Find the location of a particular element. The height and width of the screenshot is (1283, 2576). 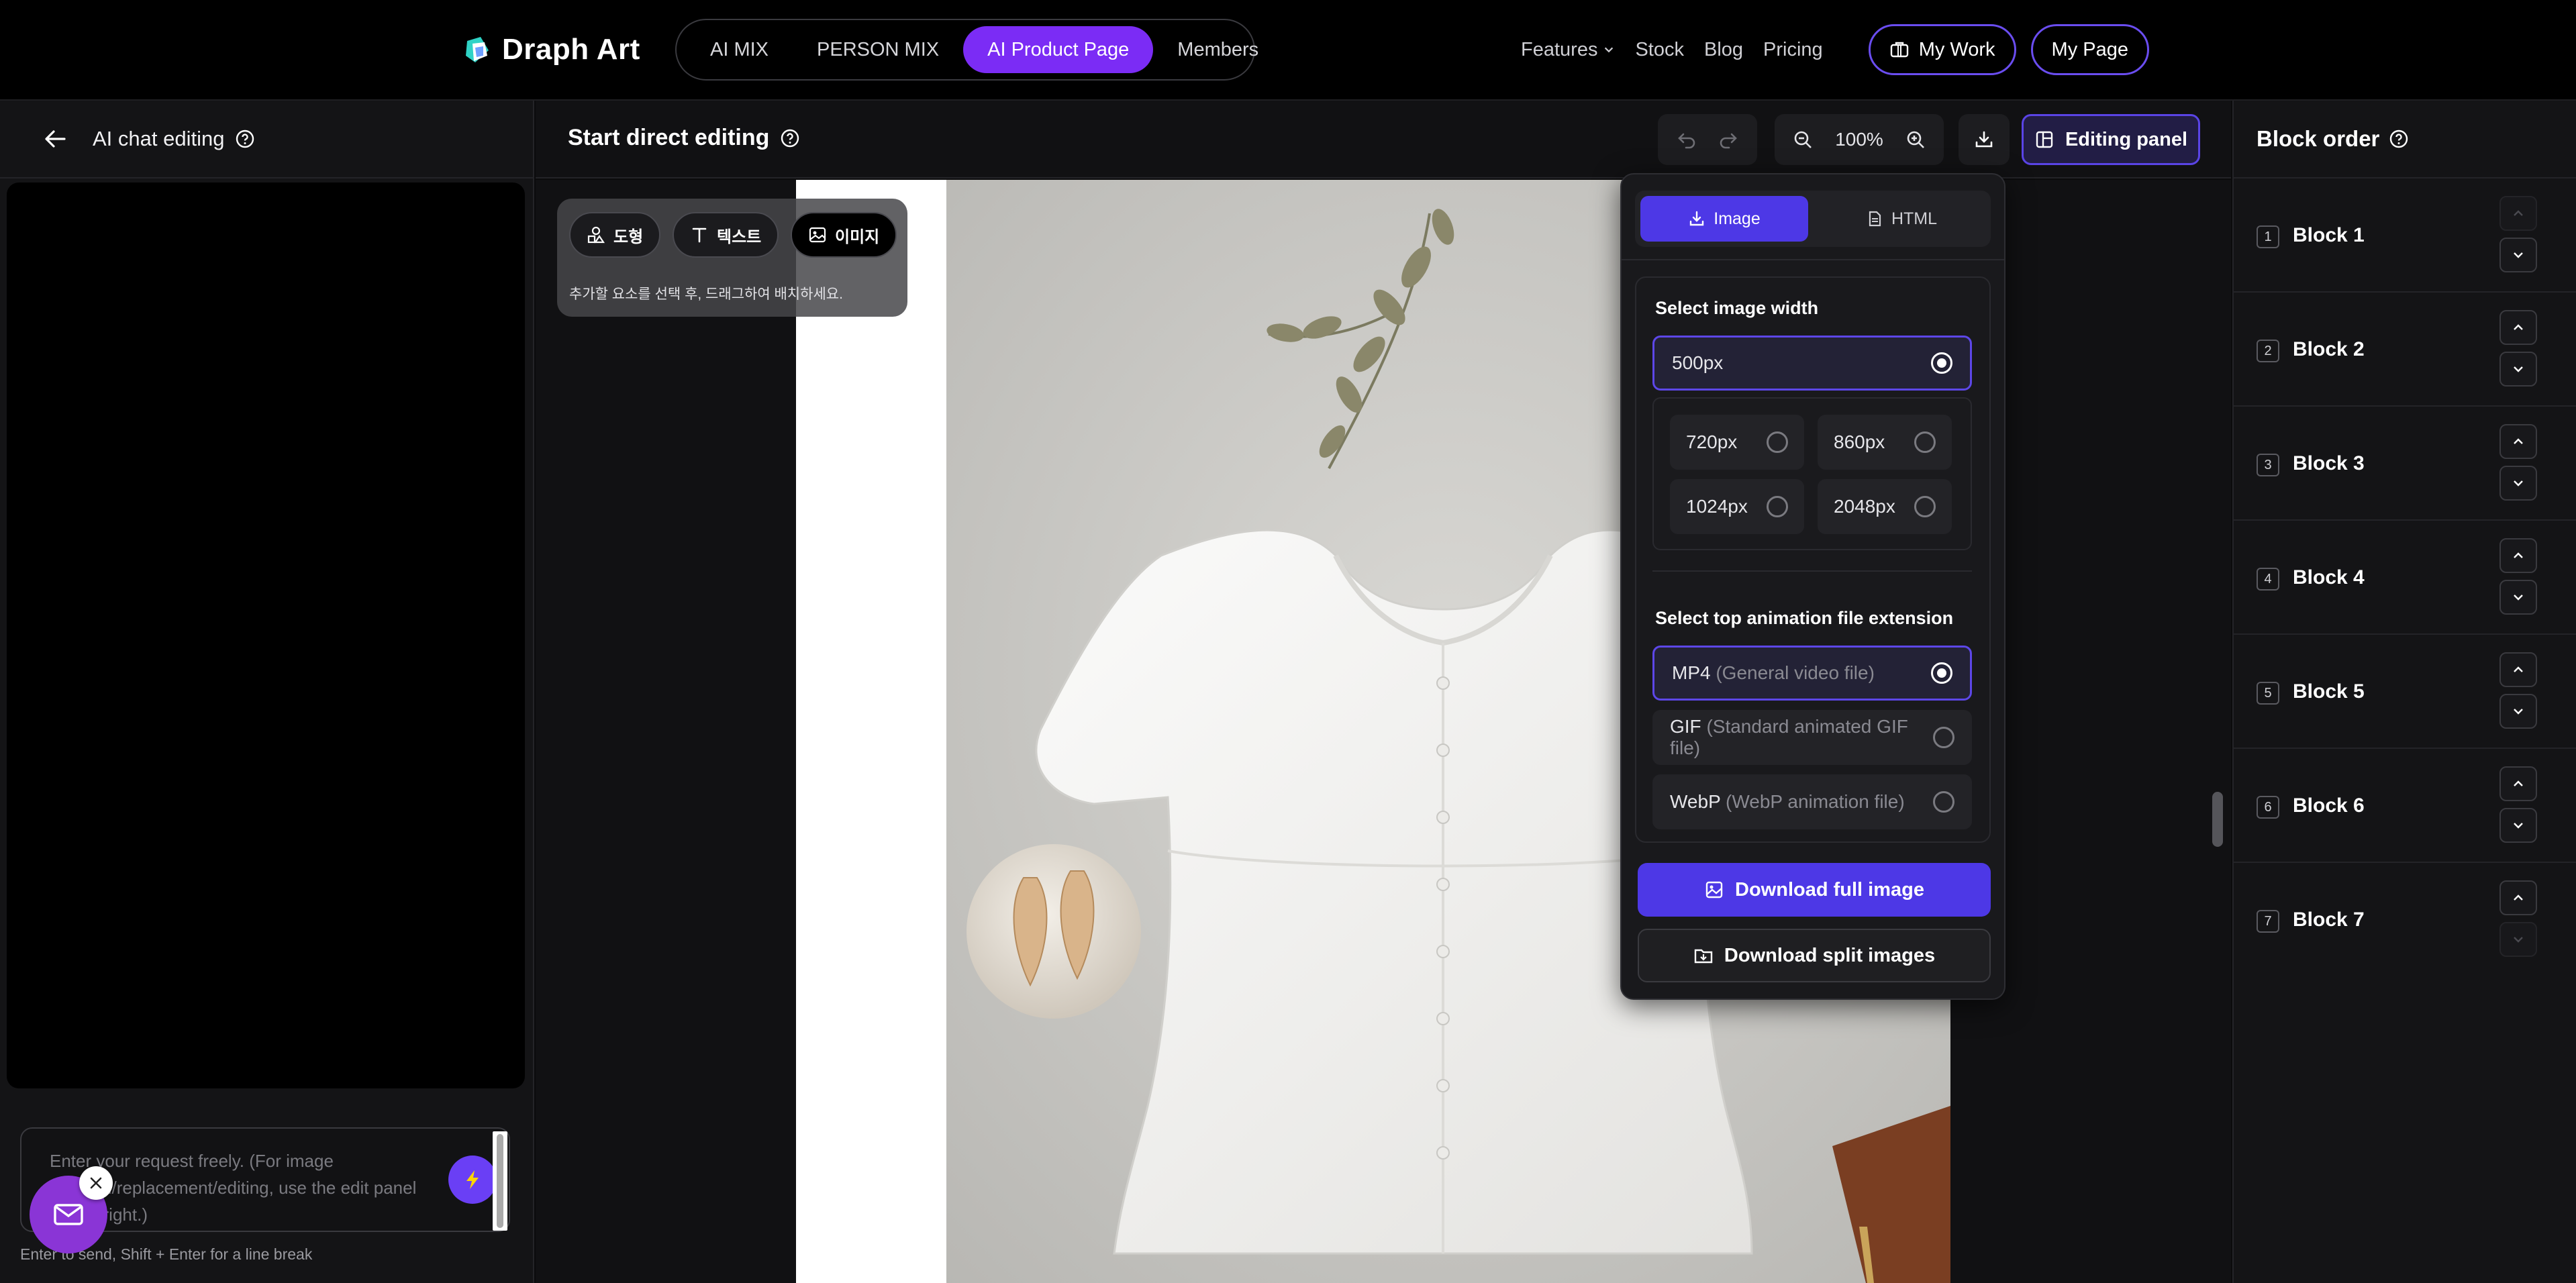

undo-icon is located at coordinates (1686, 139).